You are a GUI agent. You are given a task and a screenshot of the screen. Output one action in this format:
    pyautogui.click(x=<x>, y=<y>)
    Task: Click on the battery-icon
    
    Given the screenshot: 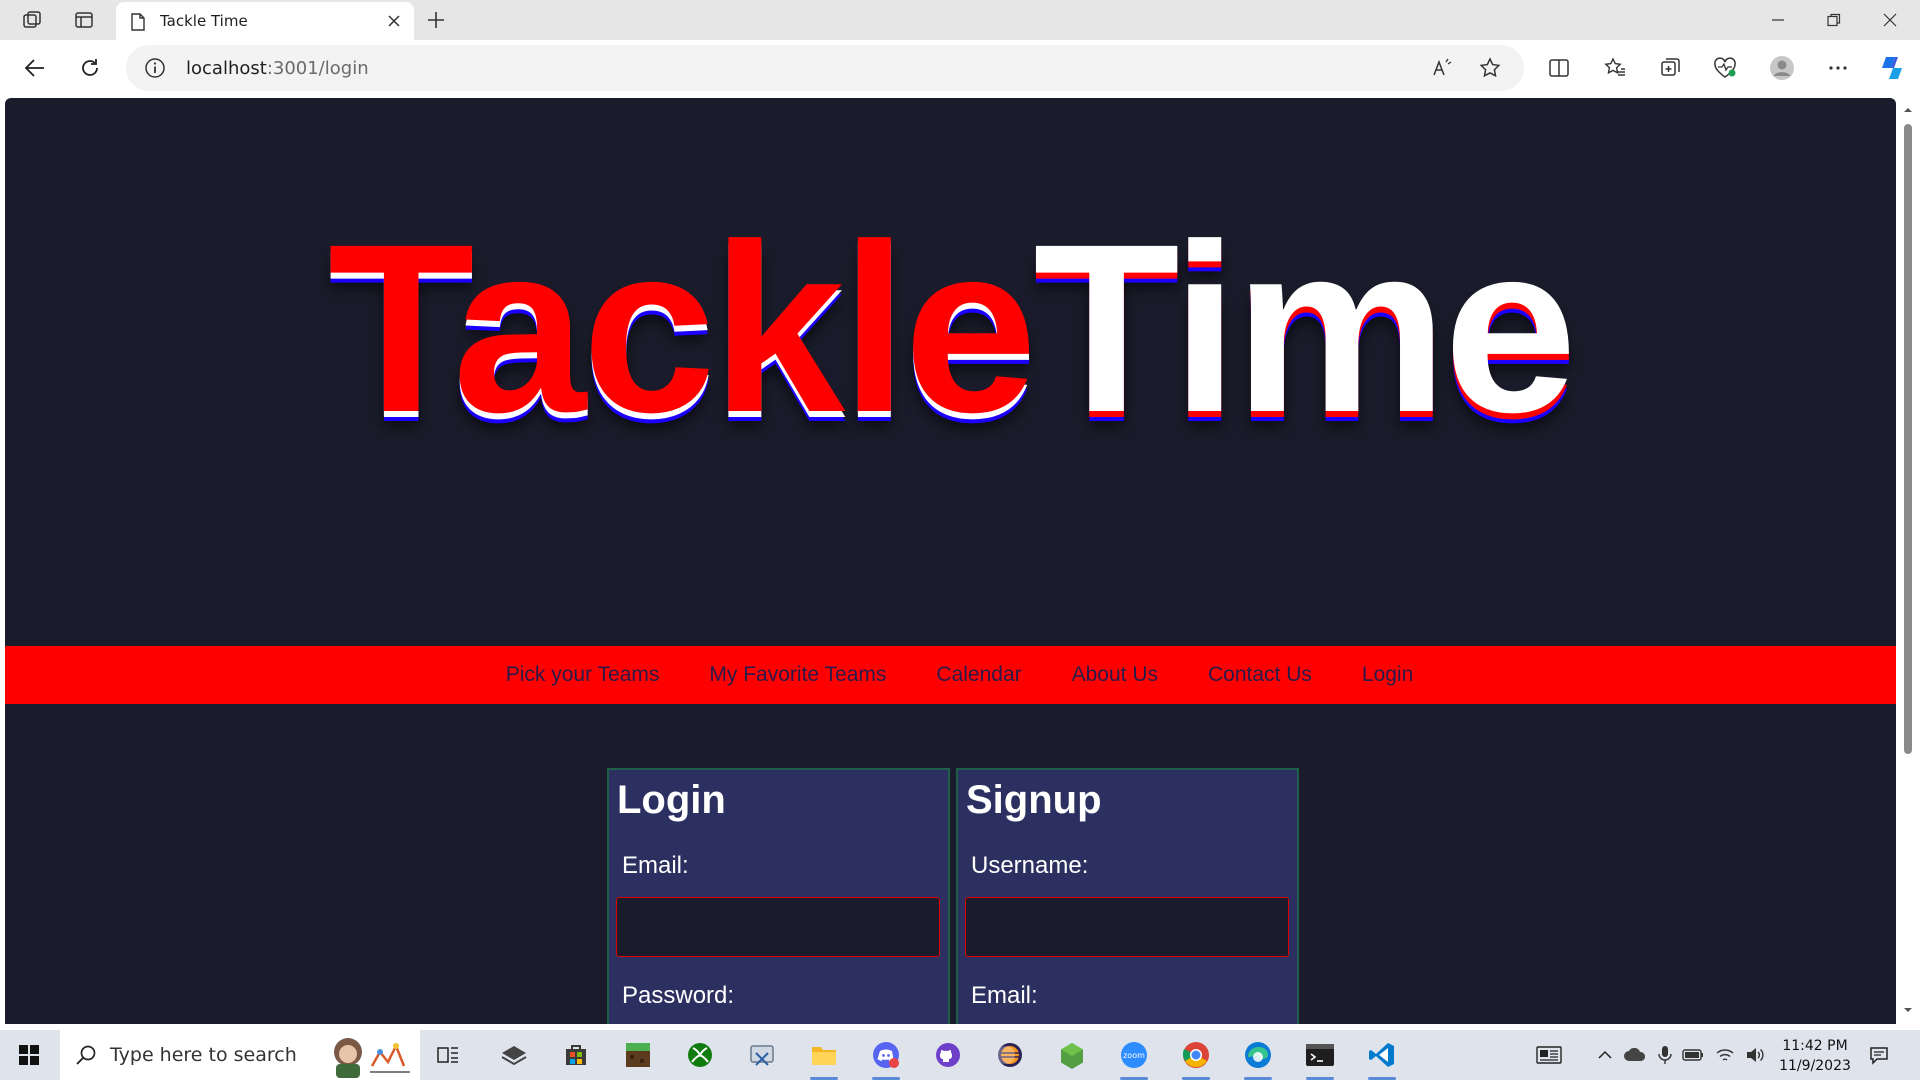 What is the action you would take?
    pyautogui.click(x=1693, y=1055)
    